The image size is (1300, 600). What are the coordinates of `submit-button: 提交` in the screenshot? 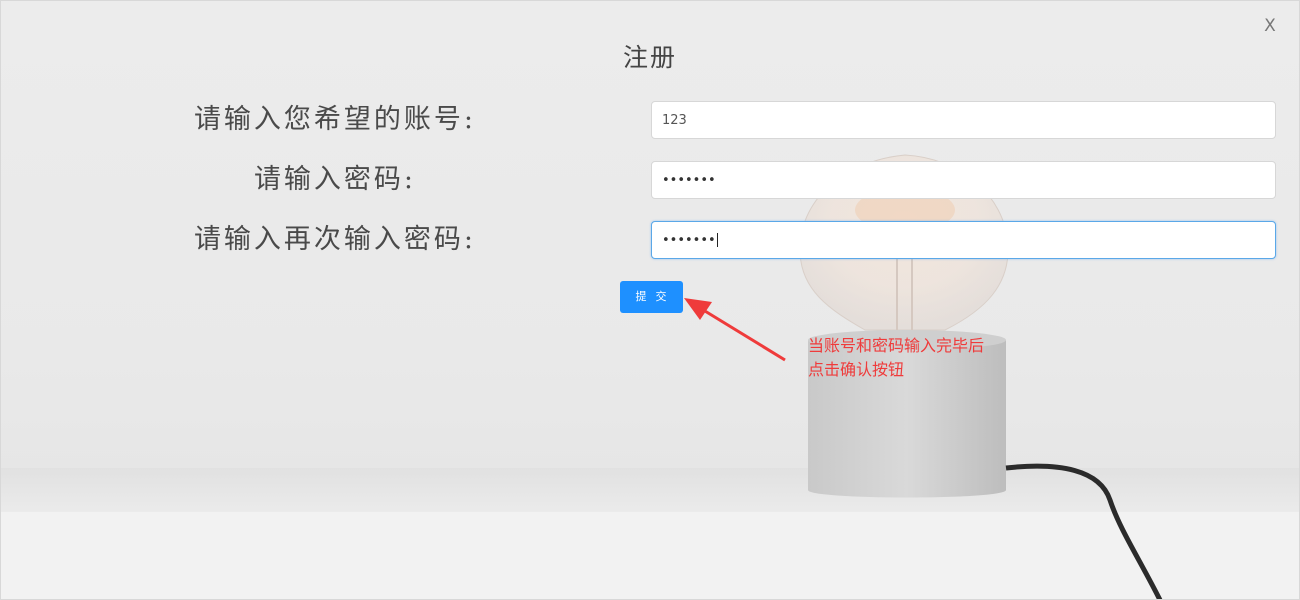 It's located at (651, 297).